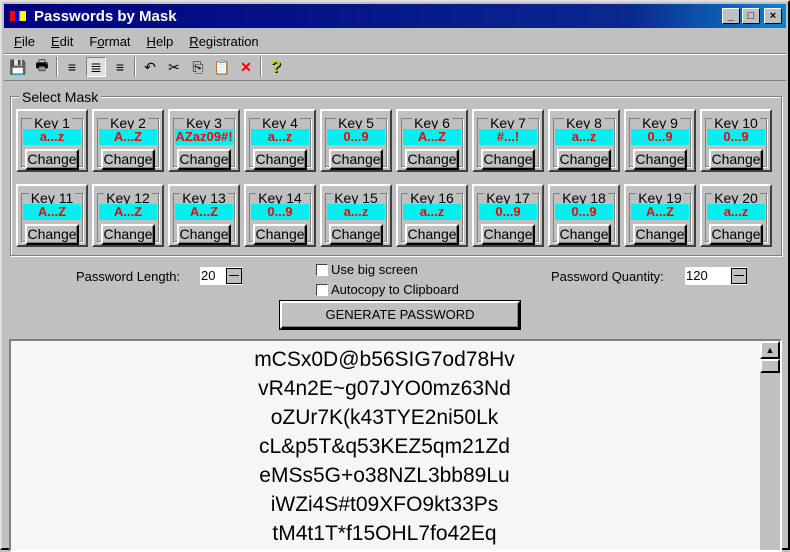 This screenshot has width=790, height=552. Describe the element at coordinates (128, 142) in the screenshot. I see `key-frame: Key 2 A...Z Change` at that location.